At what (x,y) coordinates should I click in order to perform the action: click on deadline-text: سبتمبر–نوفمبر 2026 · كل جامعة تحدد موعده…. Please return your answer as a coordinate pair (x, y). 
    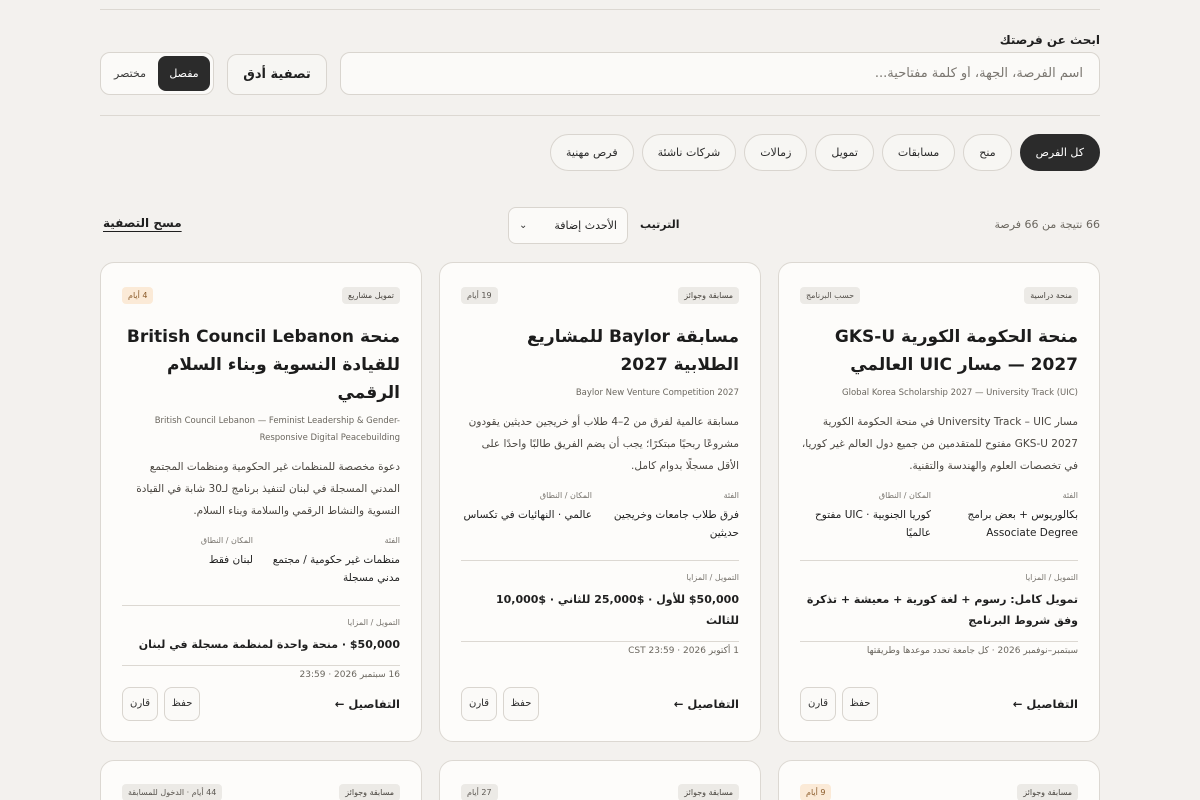
    Looking at the image, I should click on (972, 651).